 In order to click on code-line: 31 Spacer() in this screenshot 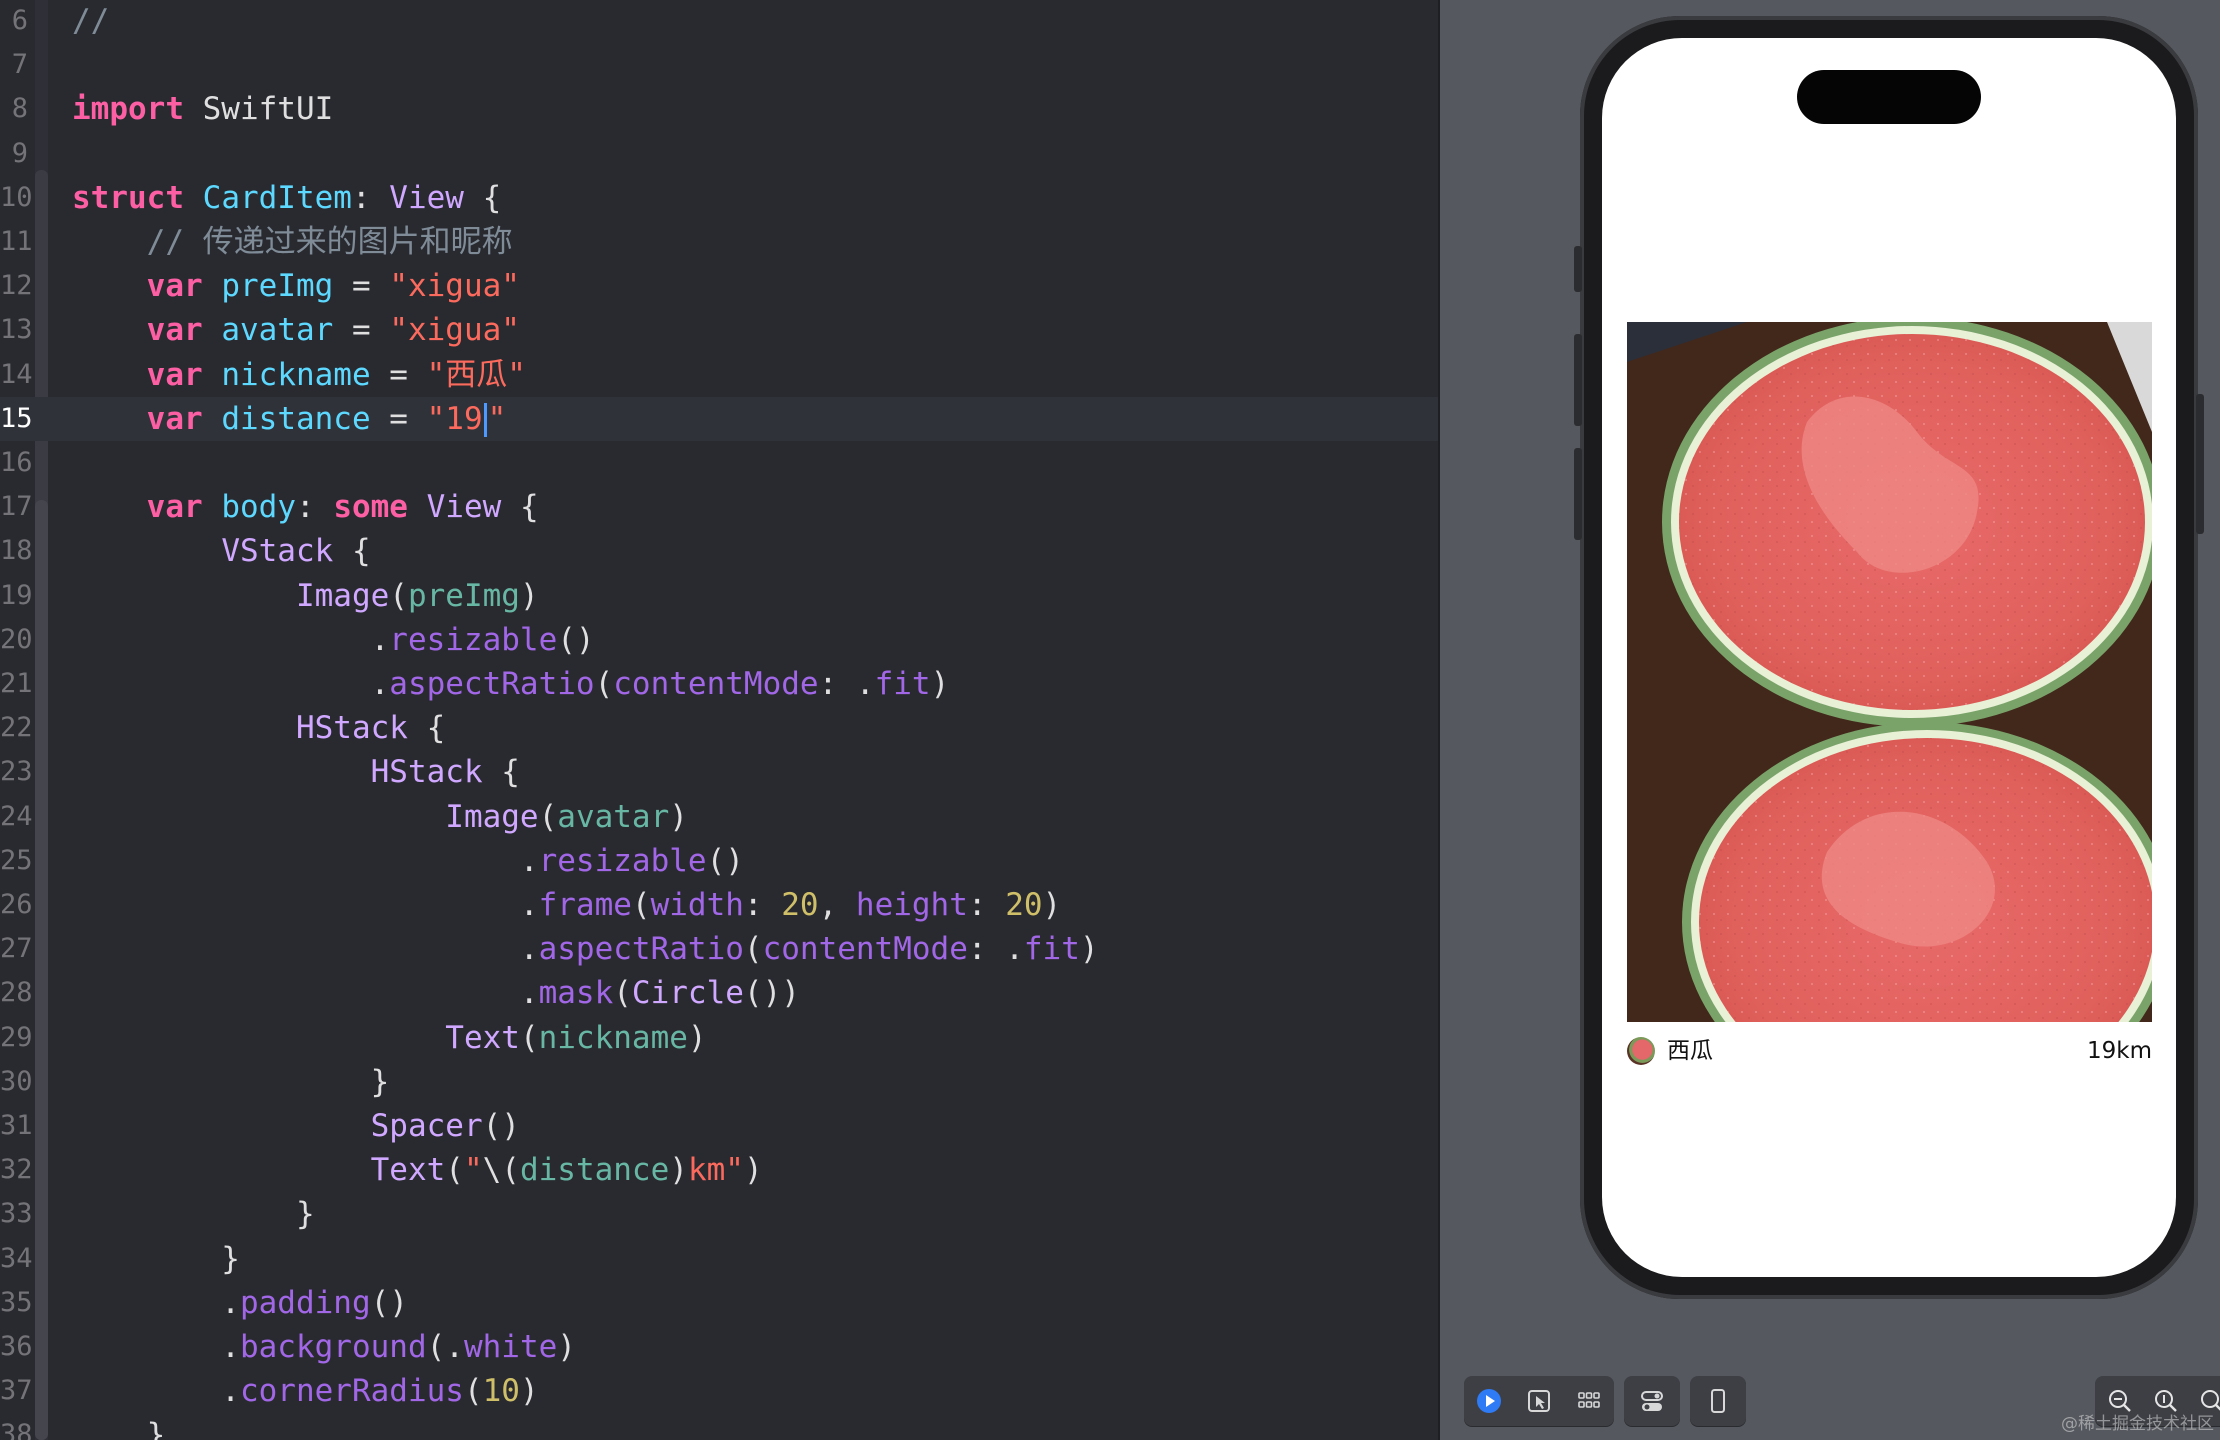, I will do `click(719, 1126)`.